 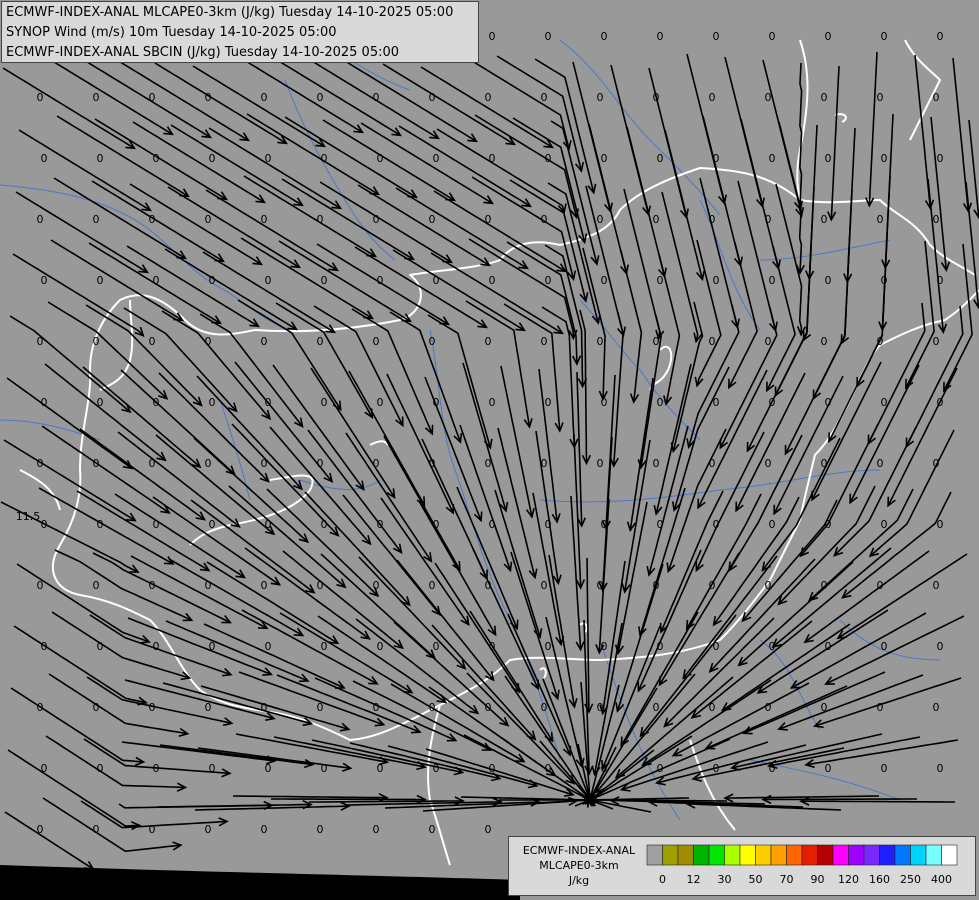 What do you see at coordinates (802, 865) in the screenshot?
I see `legend-color-bar: 0 12 30 50 70 90 120 160 250 400` at bounding box center [802, 865].